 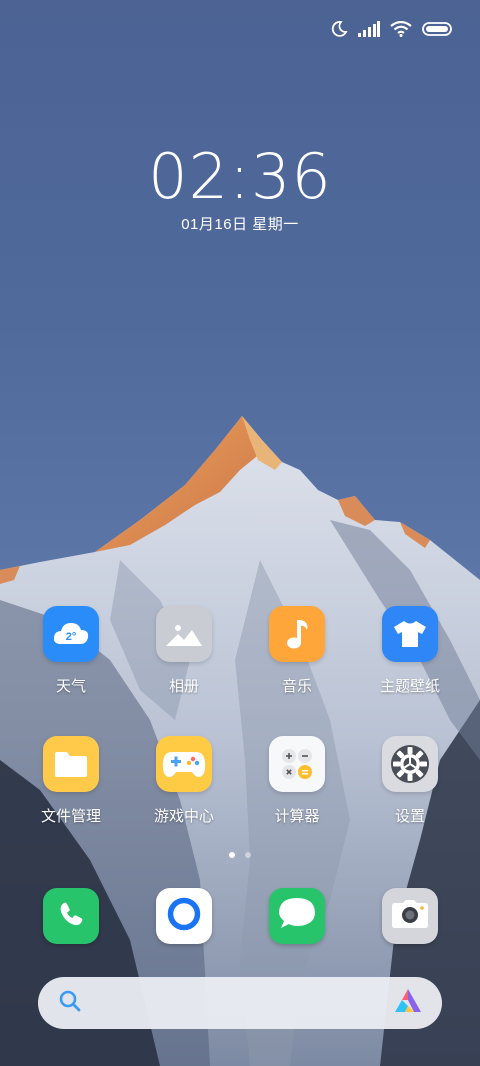 I want to click on dock-phone-button, so click(x=71, y=916).